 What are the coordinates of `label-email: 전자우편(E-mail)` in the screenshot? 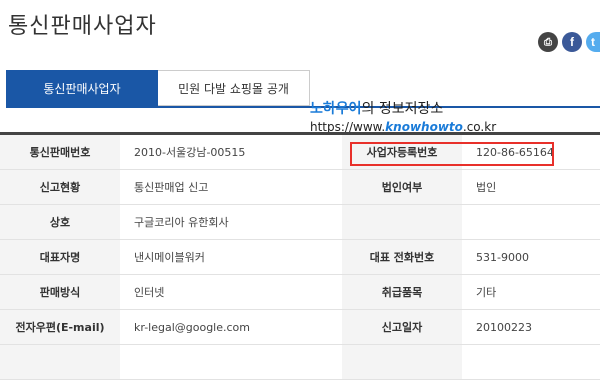 It's located at (60, 327).